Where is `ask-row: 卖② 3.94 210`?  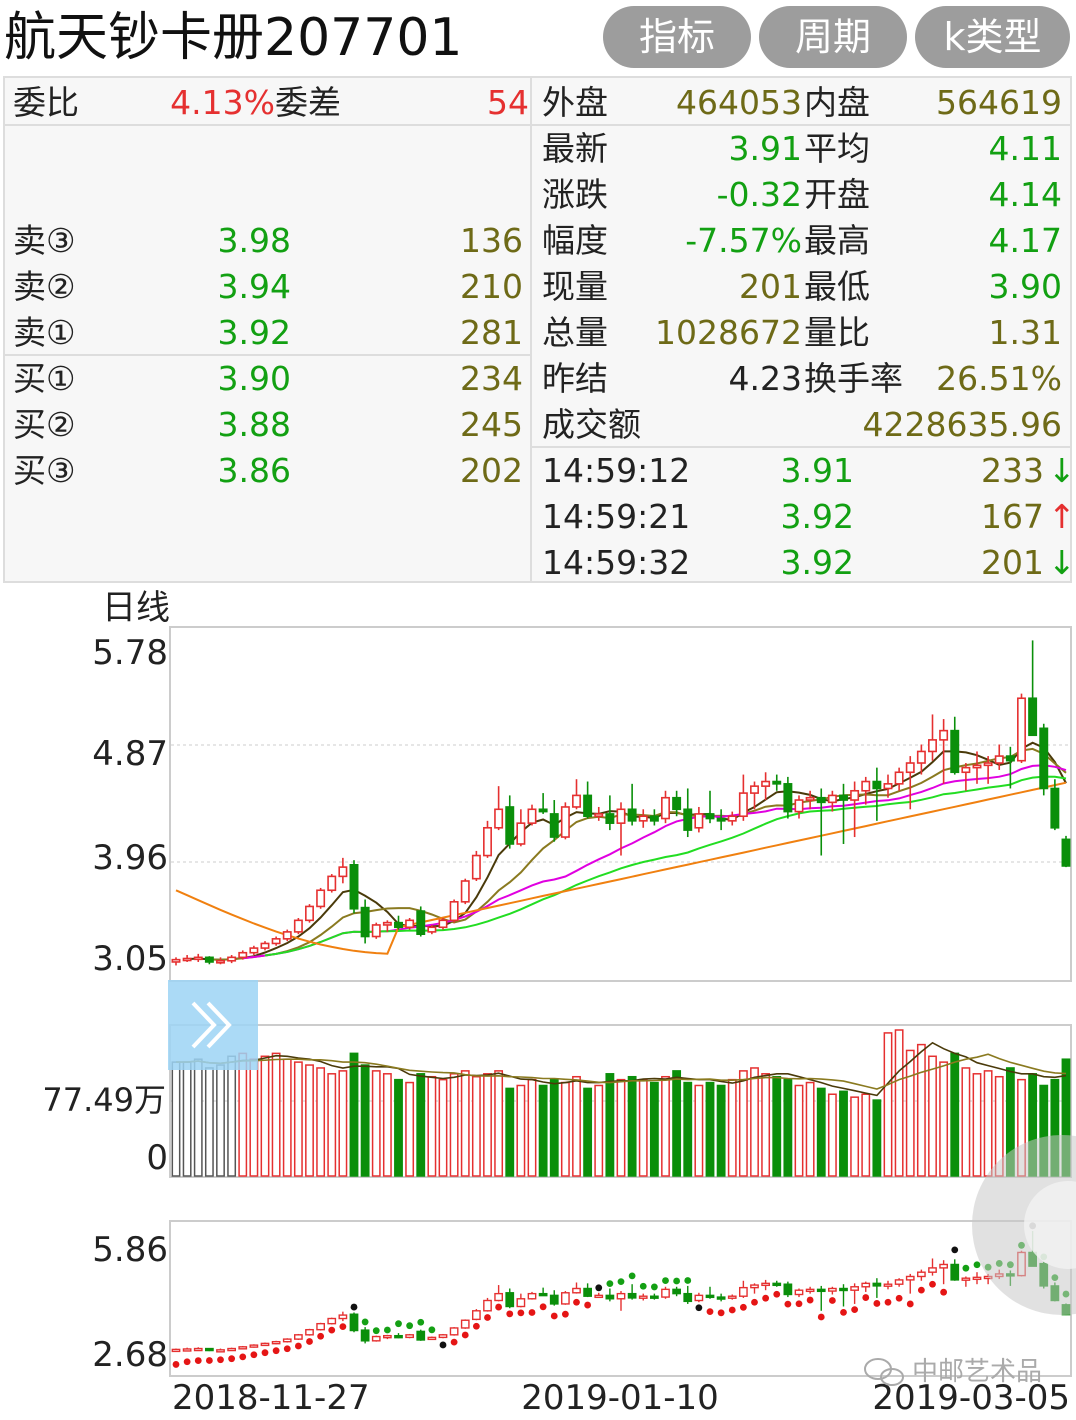 ask-row: 卖② 3.94 210 is located at coordinates (271, 287).